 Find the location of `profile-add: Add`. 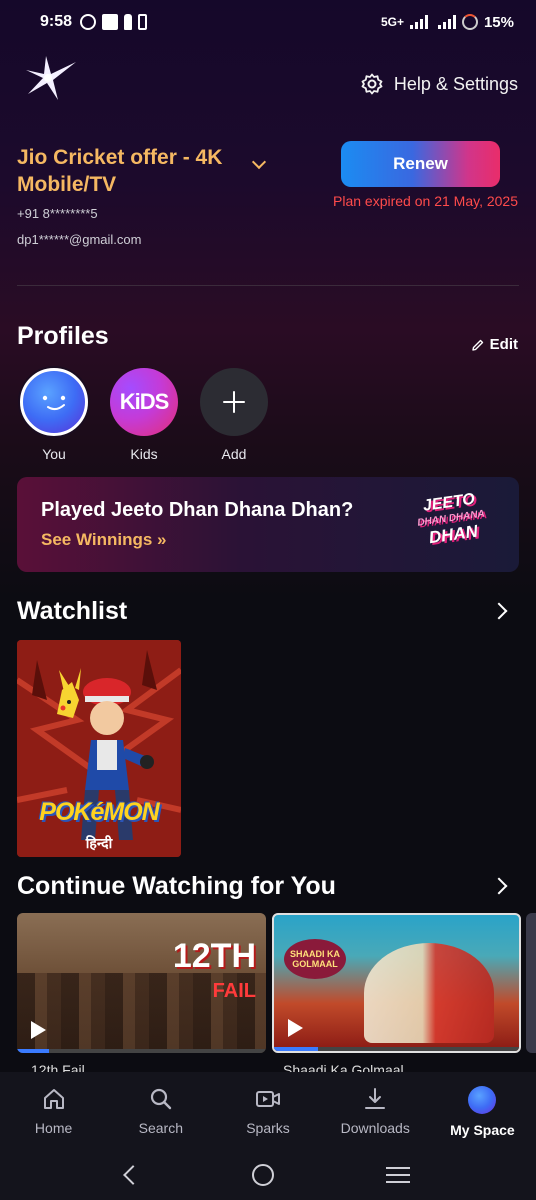

profile-add: Add is located at coordinates (234, 415).